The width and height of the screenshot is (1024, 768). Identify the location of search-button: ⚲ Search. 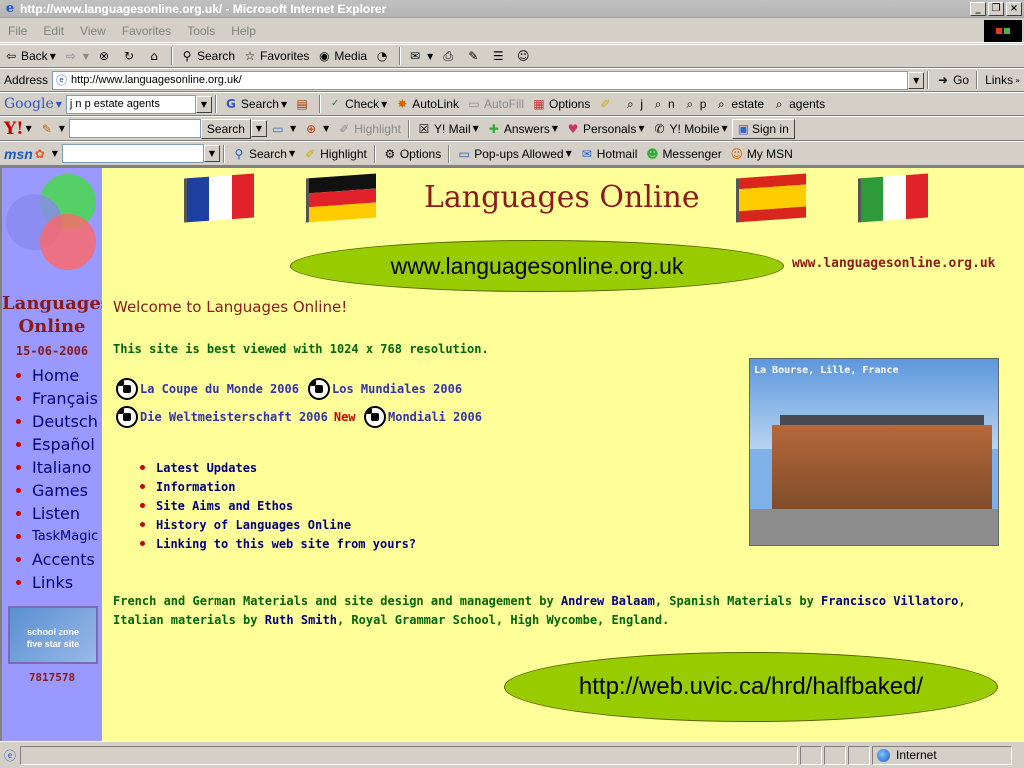
(207, 56).